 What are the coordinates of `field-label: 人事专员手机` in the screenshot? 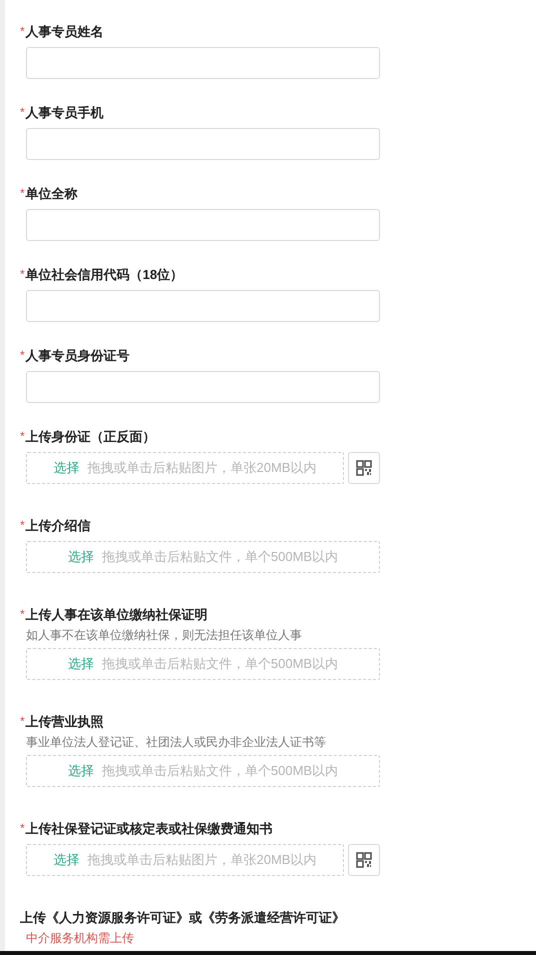 It's located at (65, 113).